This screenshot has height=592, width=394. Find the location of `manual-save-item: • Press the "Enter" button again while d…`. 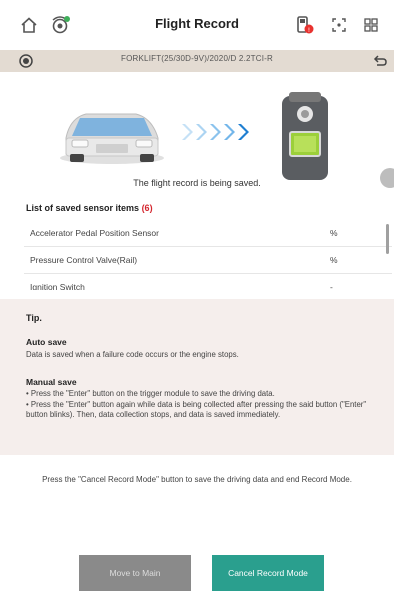

manual-save-item: • Press the "Enter" button again while d… is located at coordinates (196, 409).